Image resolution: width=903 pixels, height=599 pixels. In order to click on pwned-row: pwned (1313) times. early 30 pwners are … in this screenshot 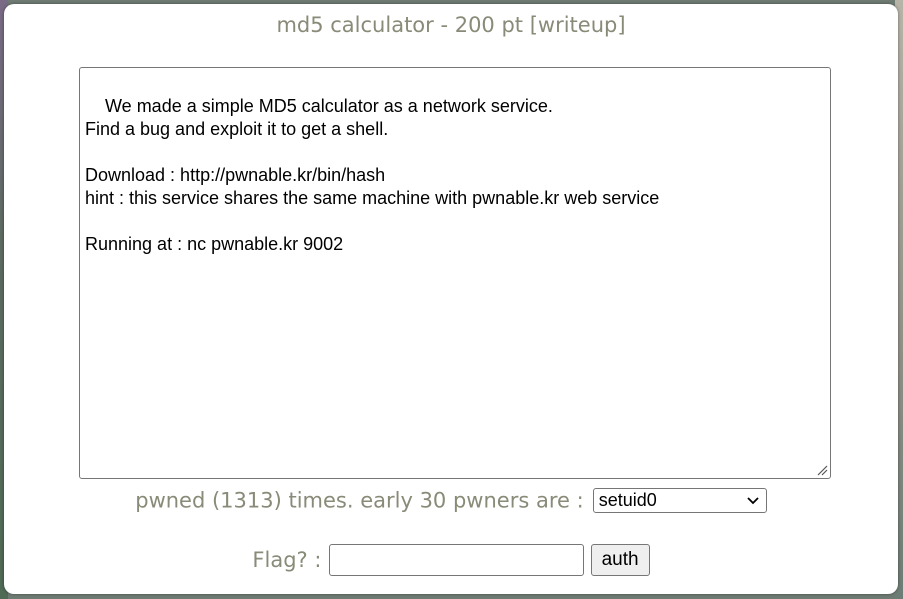, I will do `click(451, 503)`.